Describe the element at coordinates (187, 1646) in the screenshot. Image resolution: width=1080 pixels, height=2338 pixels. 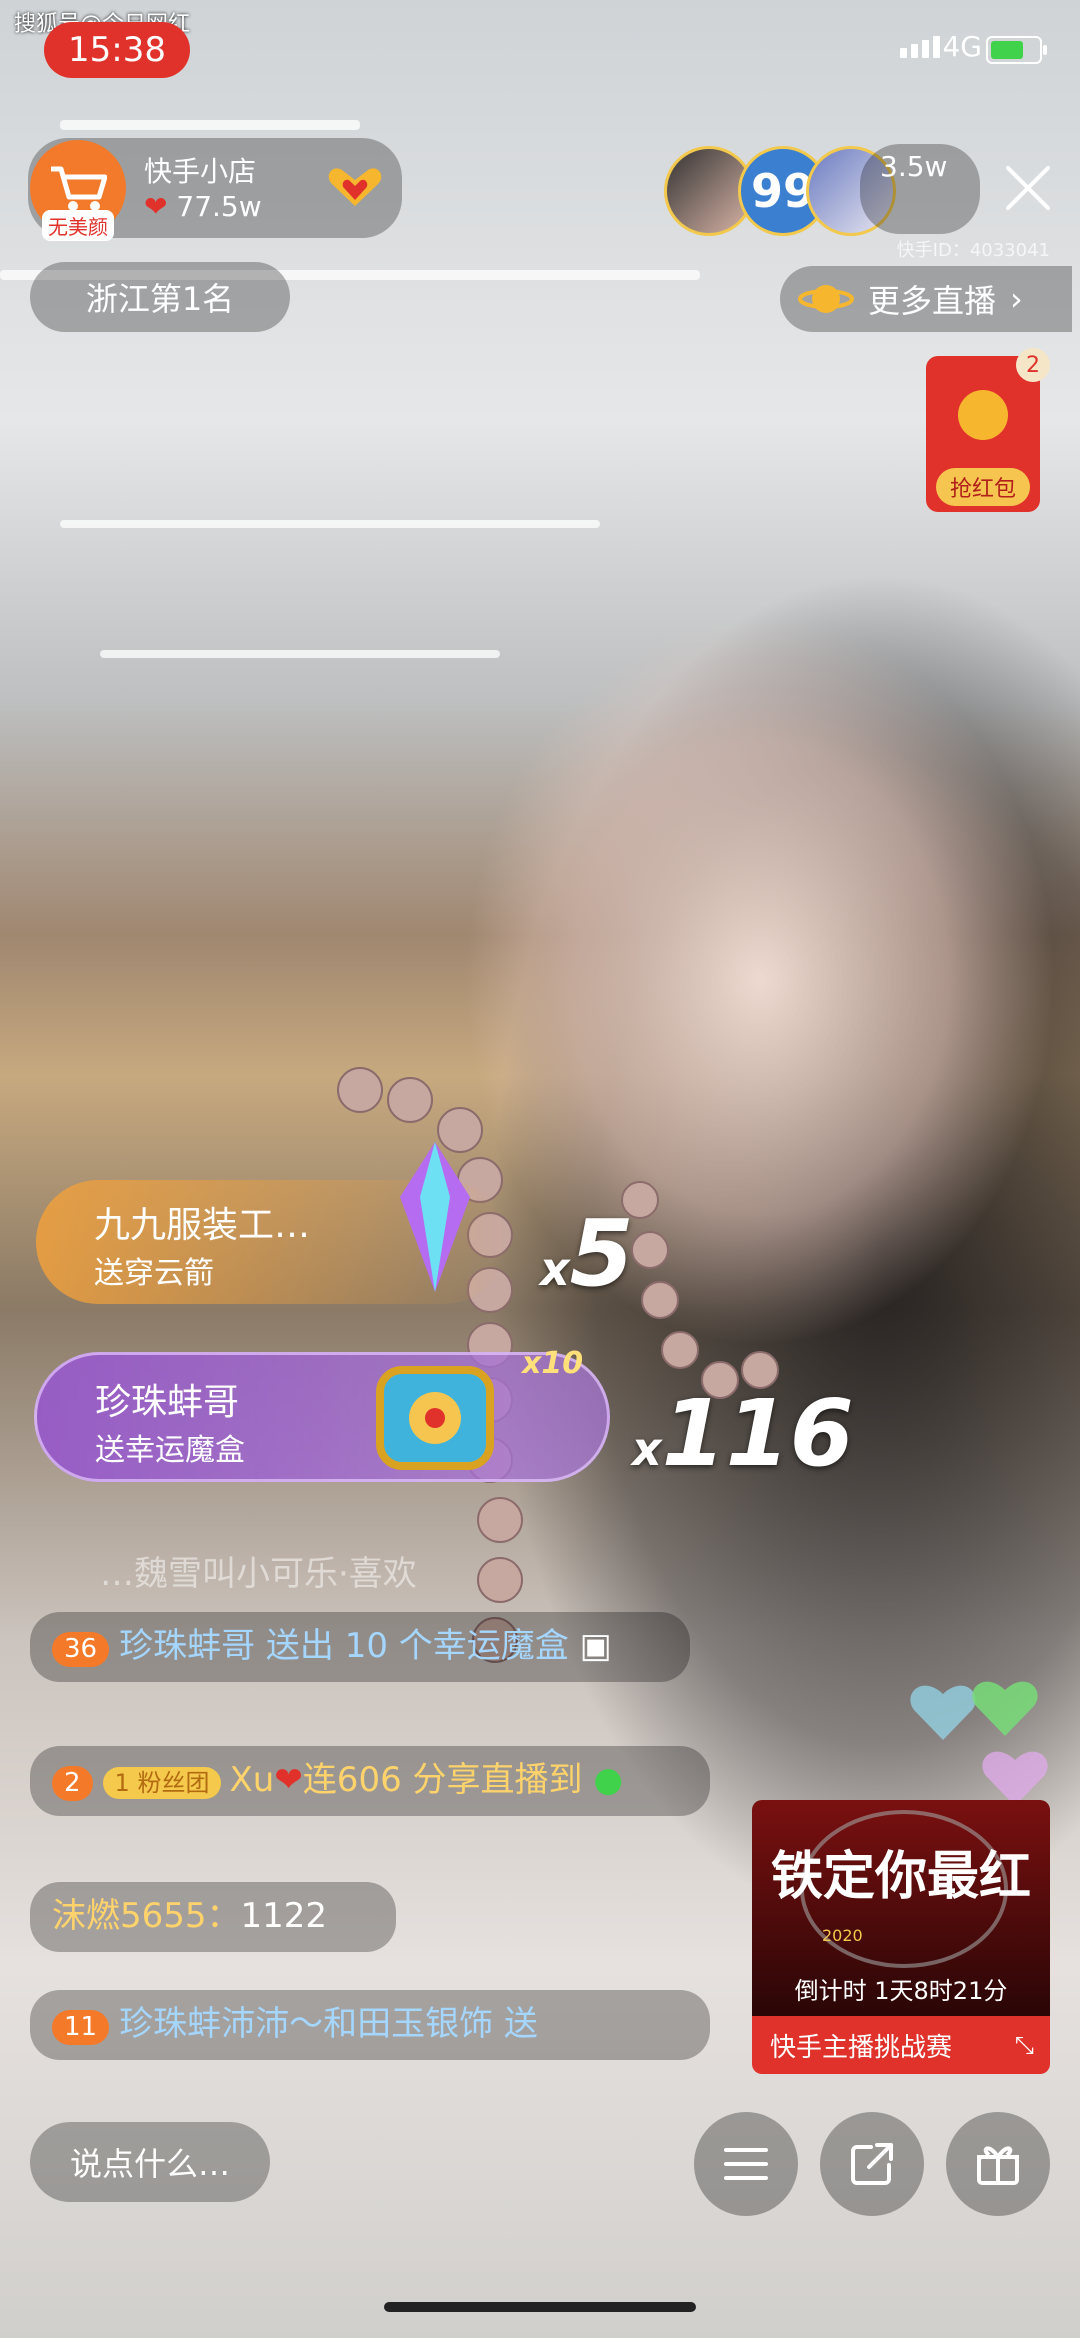
I see `comment-user: 珍珠蚌哥` at that location.